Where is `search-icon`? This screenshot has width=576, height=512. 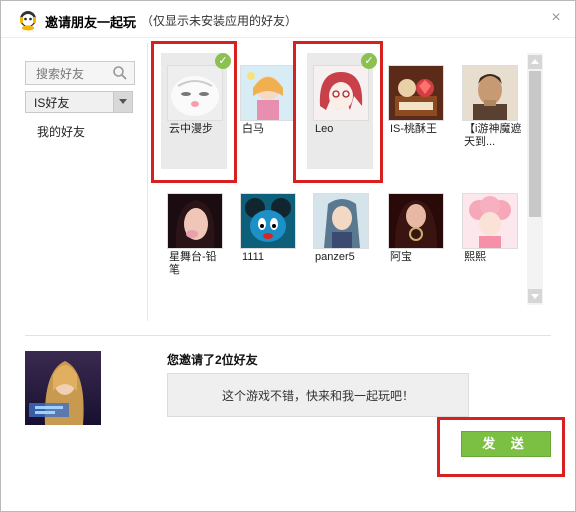 search-icon is located at coordinates (120, 73).